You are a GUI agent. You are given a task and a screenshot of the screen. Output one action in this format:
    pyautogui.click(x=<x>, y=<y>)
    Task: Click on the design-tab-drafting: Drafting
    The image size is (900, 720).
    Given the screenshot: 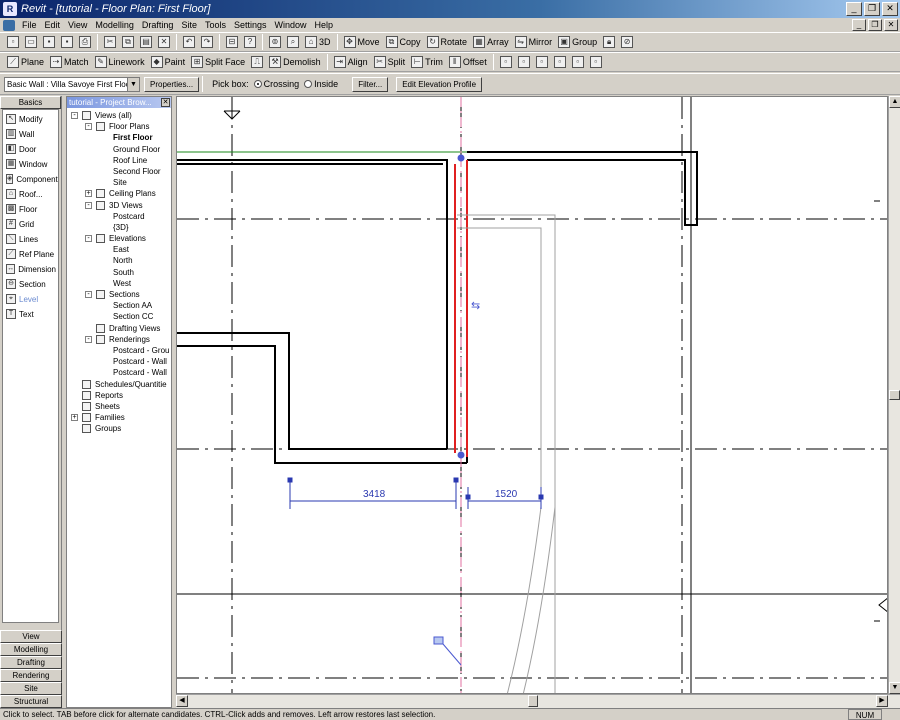 What is the action you would take?
    pyautogui.click(x=31, y=662)
    